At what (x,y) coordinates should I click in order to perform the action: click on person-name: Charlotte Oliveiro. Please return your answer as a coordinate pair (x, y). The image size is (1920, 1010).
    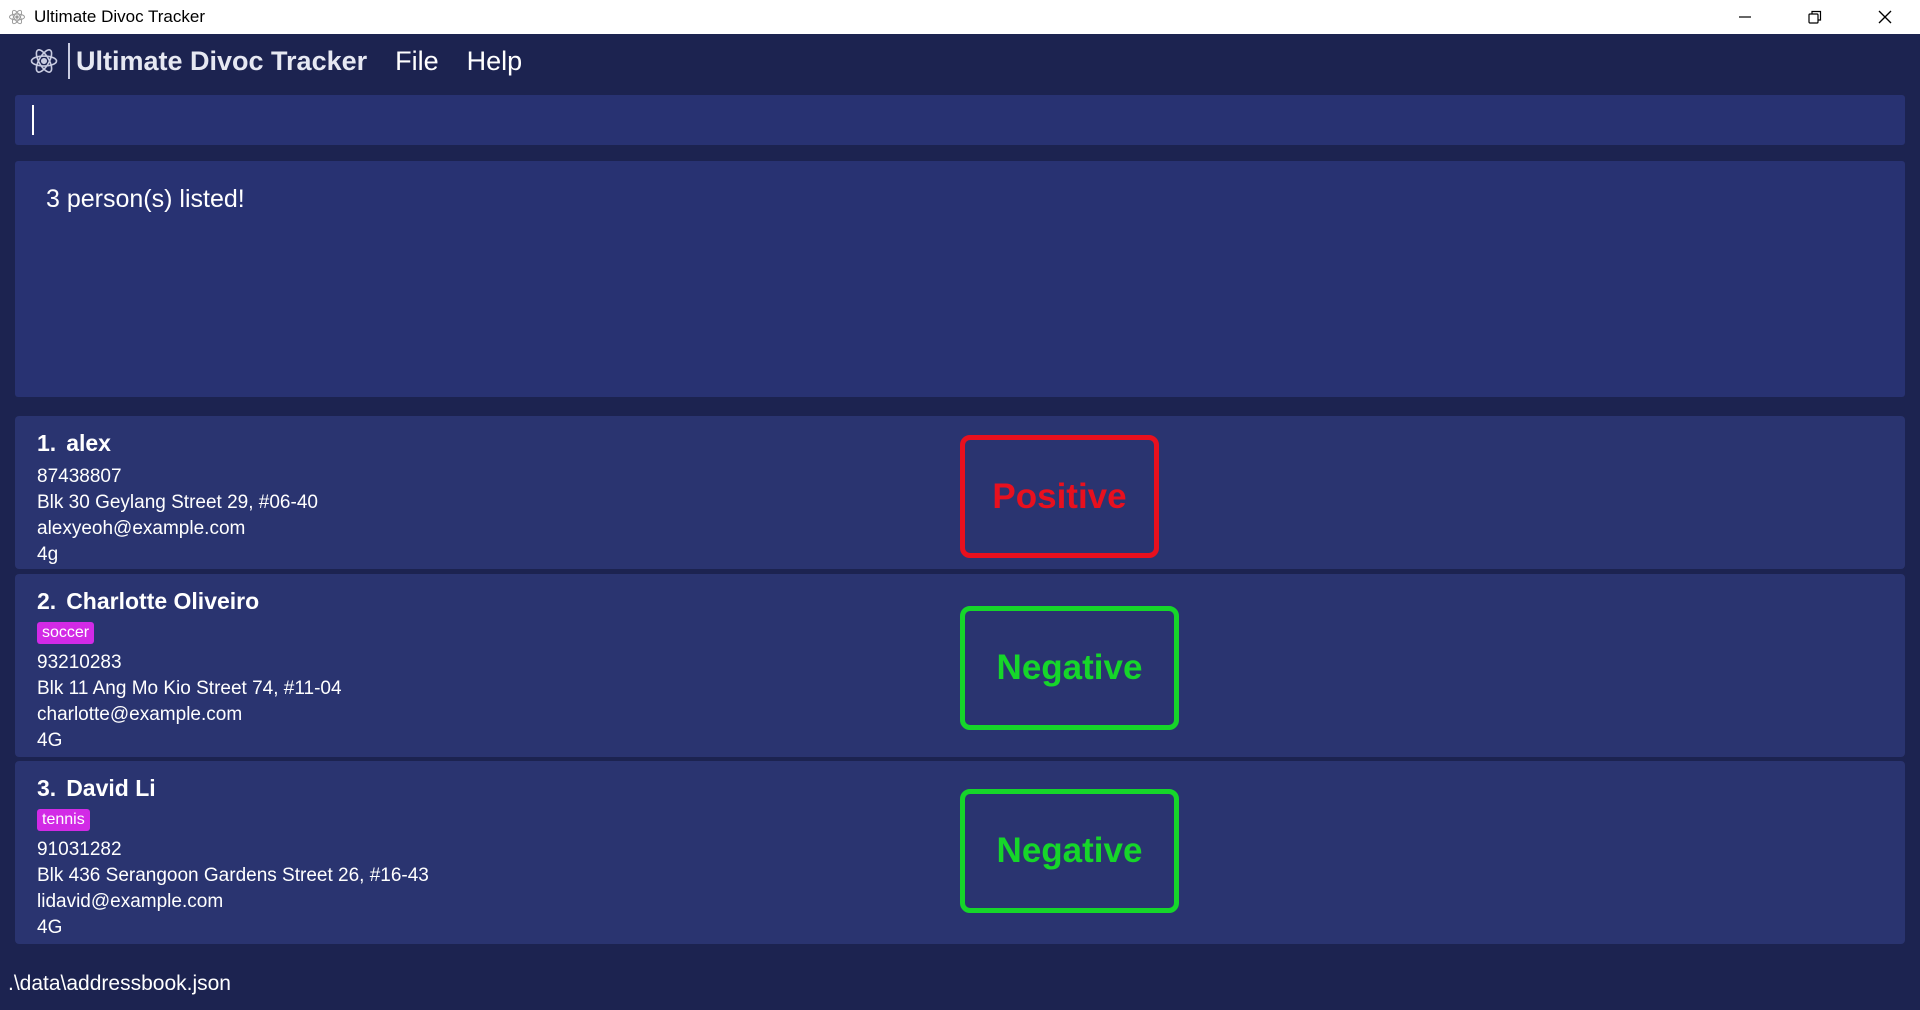
    Looking at the image, I should click on (163, 601).